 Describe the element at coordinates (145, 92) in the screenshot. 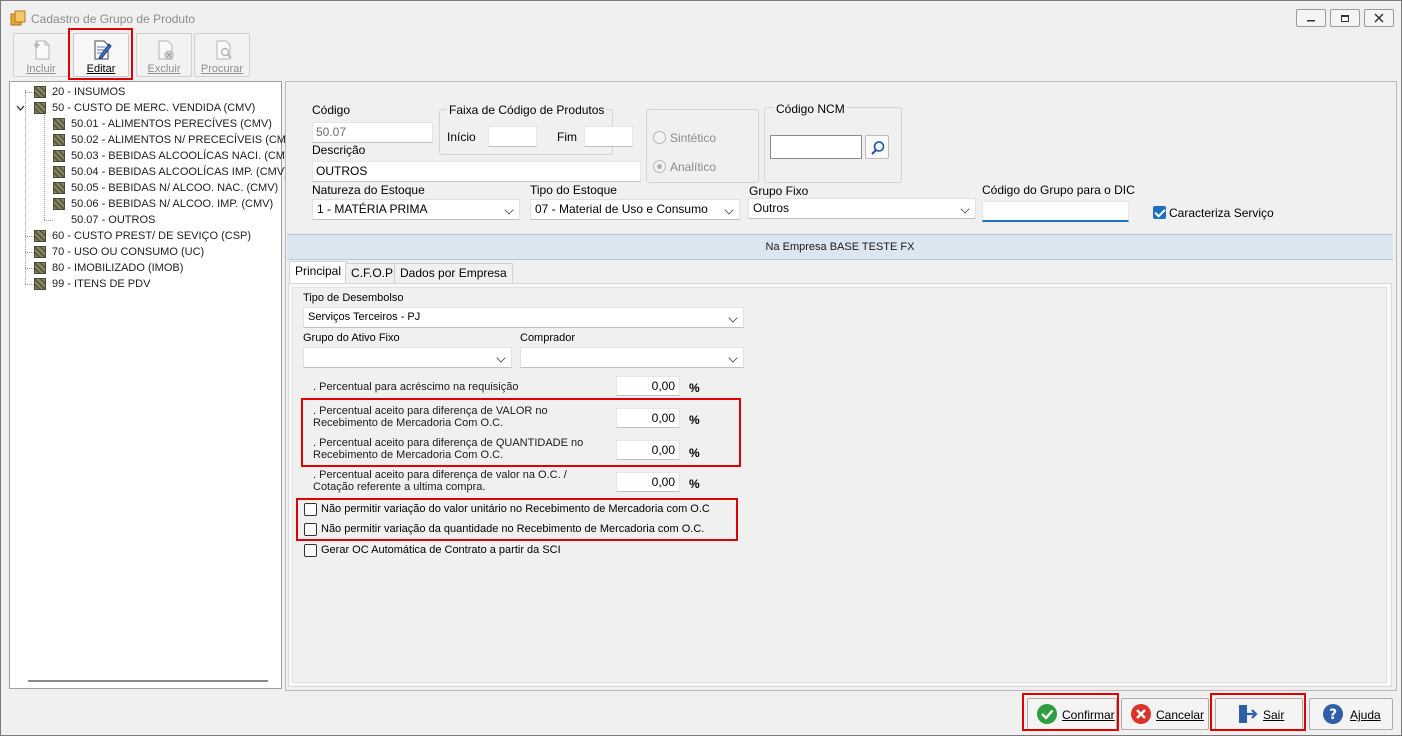

I see `tree-item: 20 - INSUMOS` at that location.